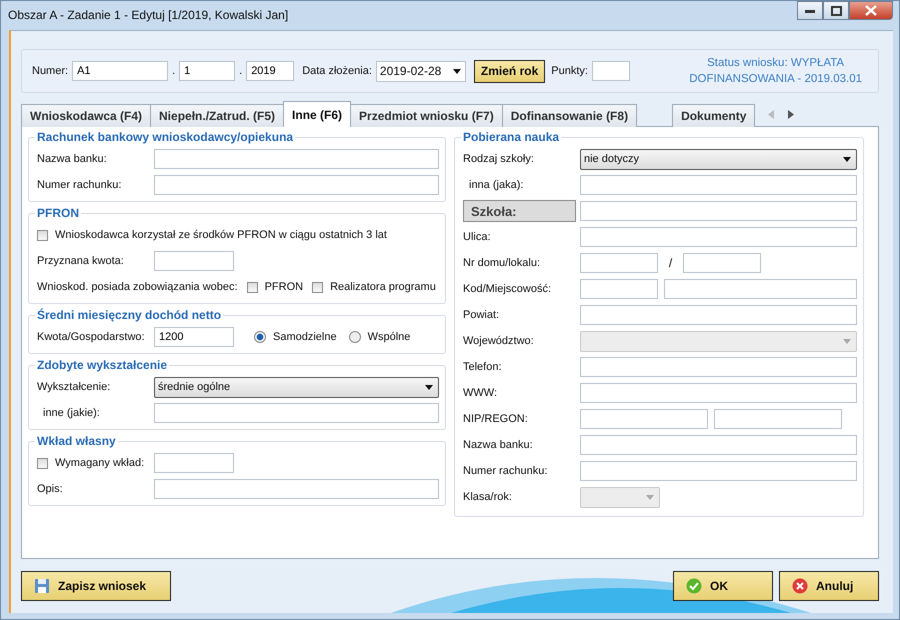 The height and width of the screenshot is (620, 900). I want to click on checkbox-label: Realizatora programu, so click(383, 287).